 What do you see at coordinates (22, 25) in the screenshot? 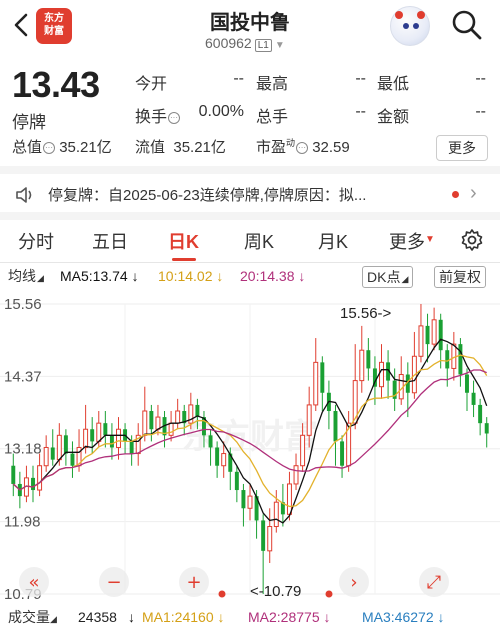
I see `back-arrow-icon` at bounding box center [22, 25].